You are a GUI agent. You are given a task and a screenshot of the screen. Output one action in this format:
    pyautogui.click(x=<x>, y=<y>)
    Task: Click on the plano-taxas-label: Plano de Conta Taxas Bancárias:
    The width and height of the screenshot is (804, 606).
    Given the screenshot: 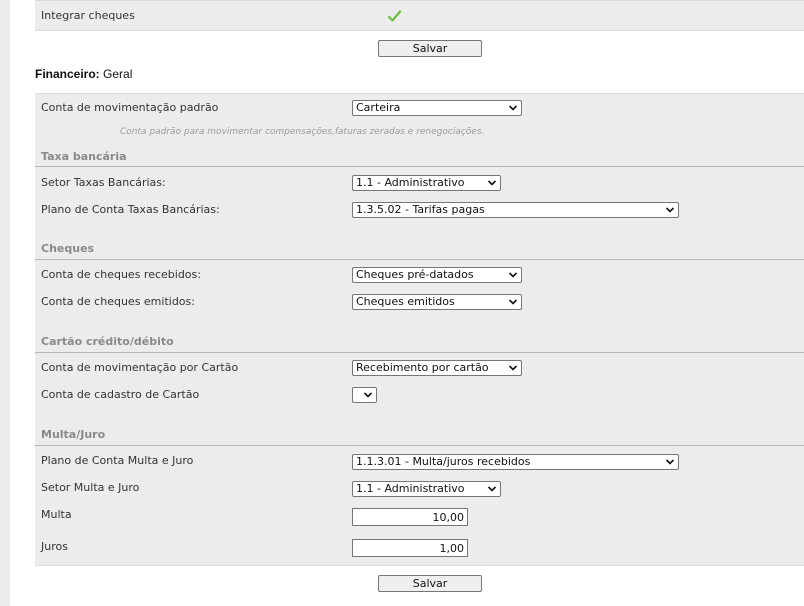 What is the action you would take?
    pyautogui.click(x=130, y=209)
    